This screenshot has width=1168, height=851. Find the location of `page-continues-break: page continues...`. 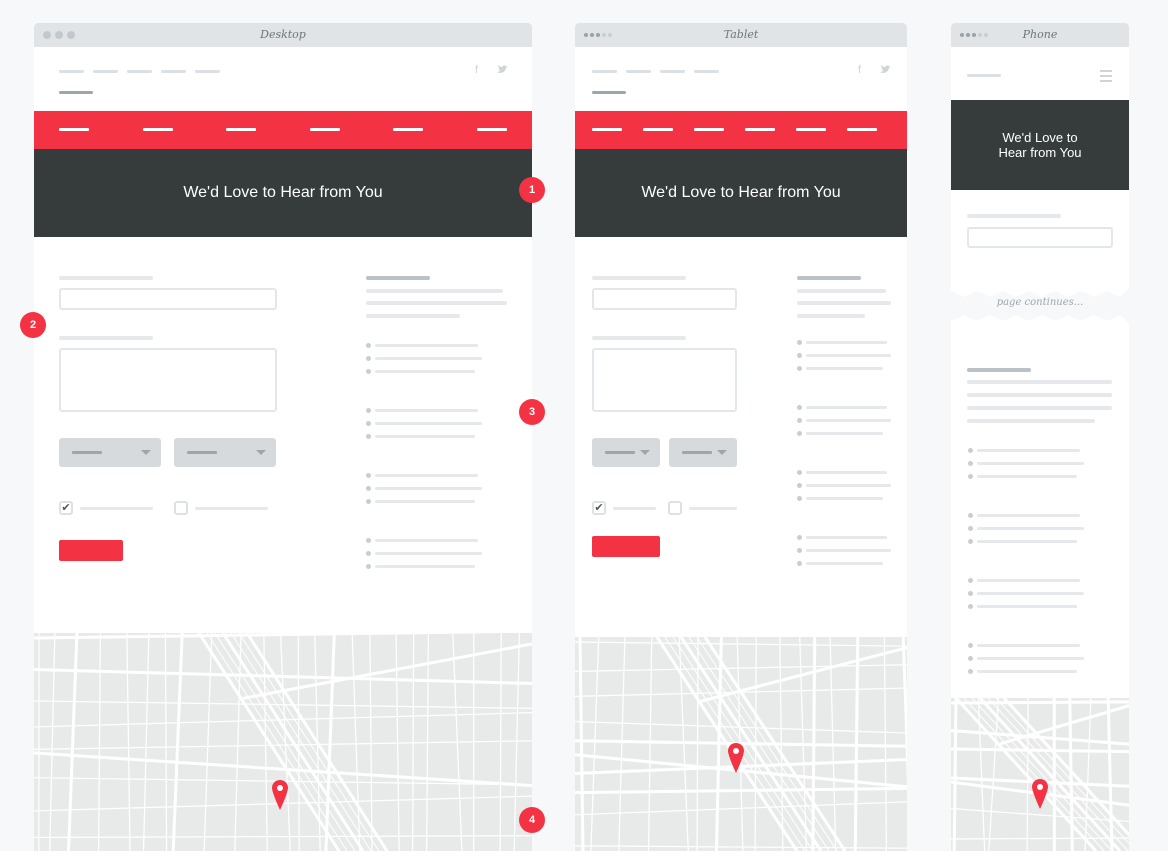

page-continues-break: page continues... is located at coordinates (1040, 306).